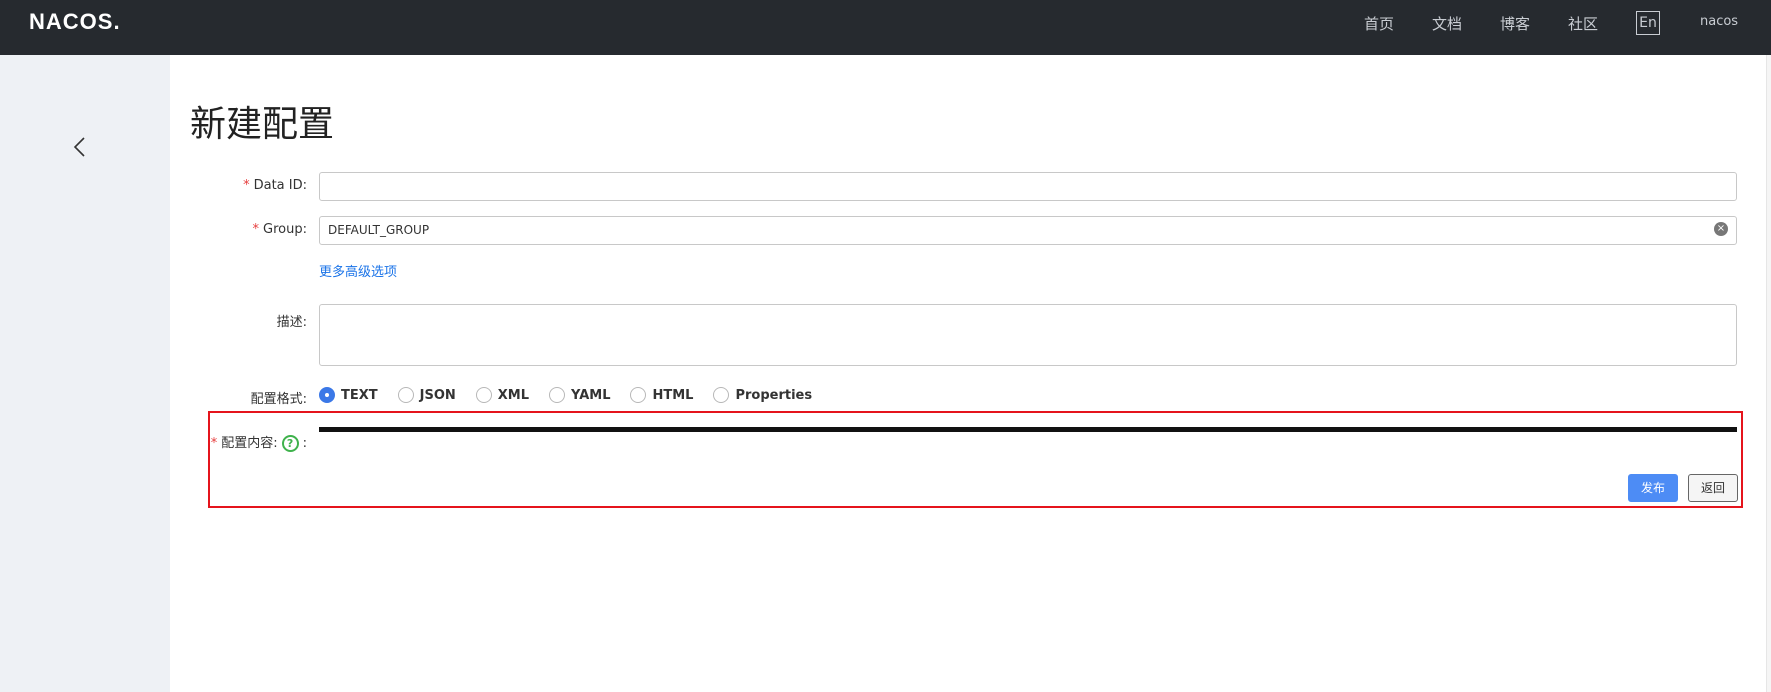 Image resolution: width=1771 pixels, height=692 pixels. Describe the element at coordinates (1379, 23) in the screenshot. I see `nav-home: 首页` at that location.